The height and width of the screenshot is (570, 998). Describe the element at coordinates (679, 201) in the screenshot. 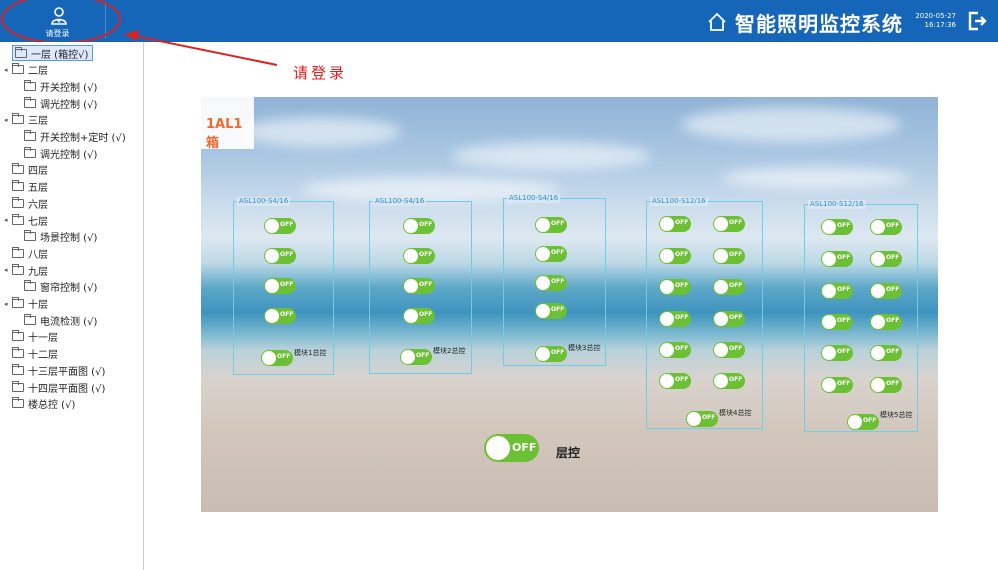

I see `module-model-label: ASL100-S12/16` at that location.